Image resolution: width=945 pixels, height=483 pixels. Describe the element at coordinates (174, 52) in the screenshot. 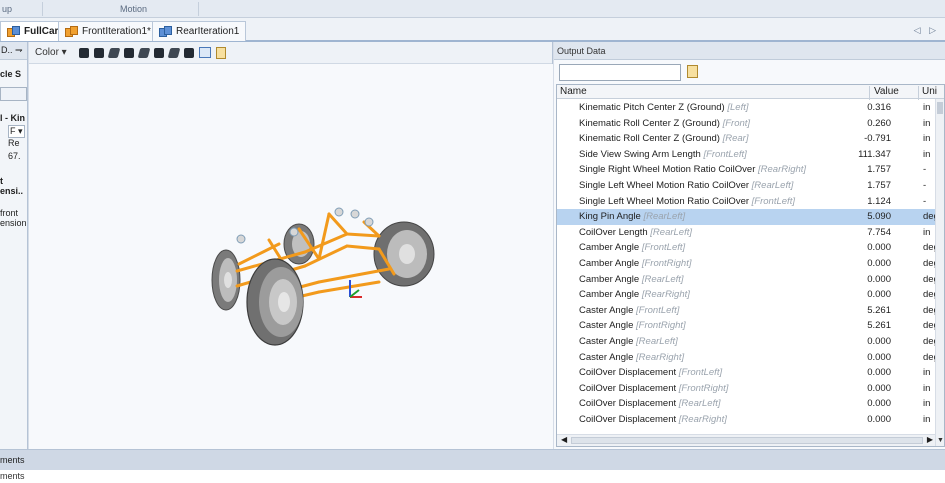

I see `view-right-icon` at that location.